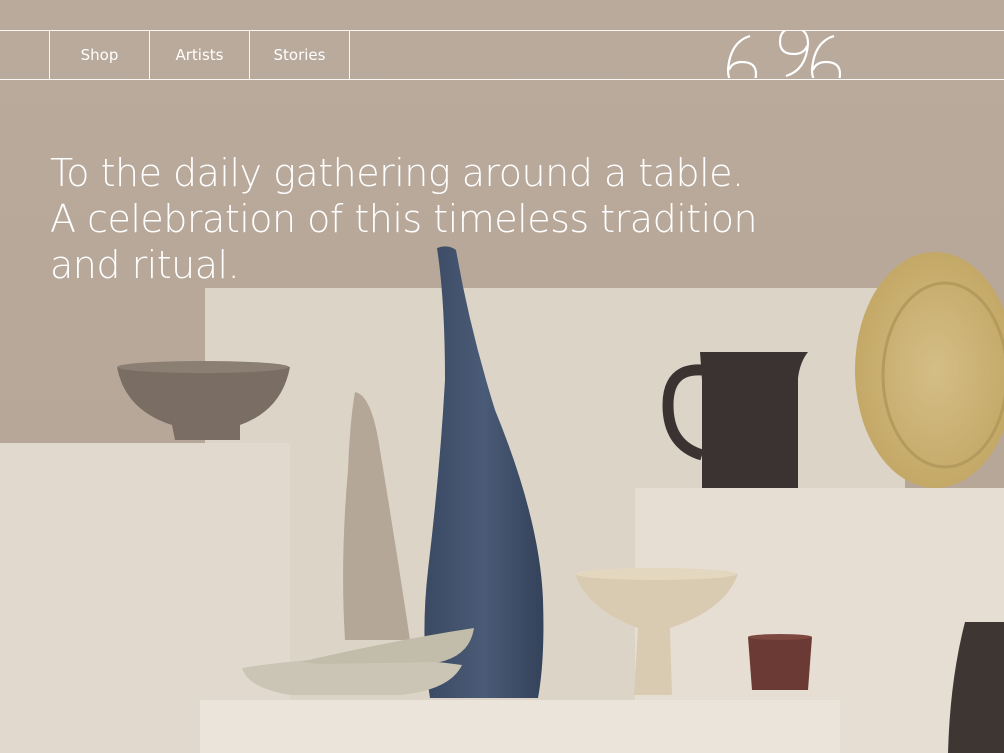 This screenshot has height=753, width=1004. I want to click on red-cup, so click(780, 663).